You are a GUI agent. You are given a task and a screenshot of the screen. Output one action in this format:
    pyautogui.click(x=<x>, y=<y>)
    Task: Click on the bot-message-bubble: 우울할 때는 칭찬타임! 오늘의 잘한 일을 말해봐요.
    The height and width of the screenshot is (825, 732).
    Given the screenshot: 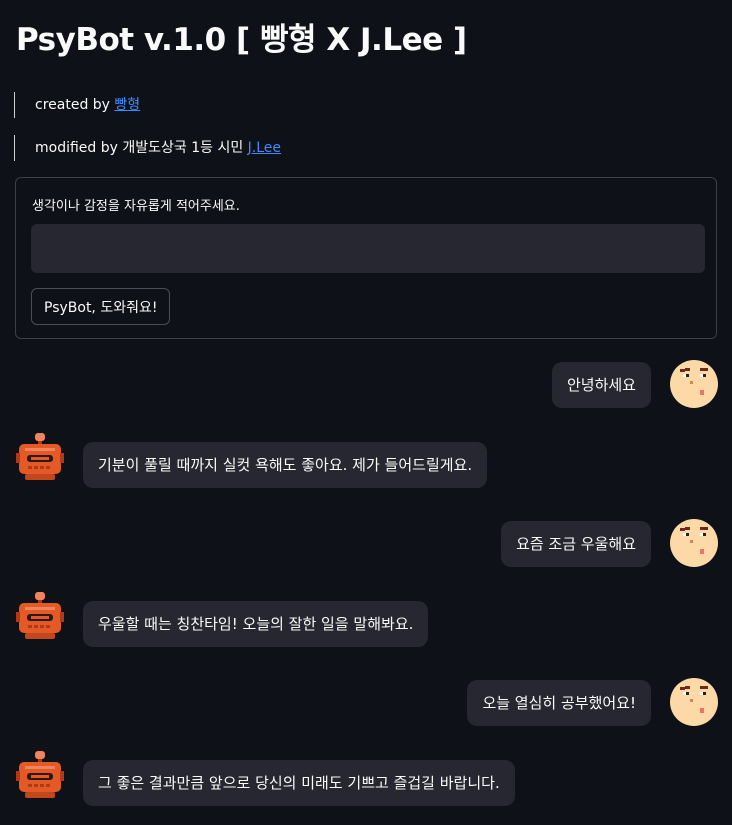 What is the action you would take?
    pyautogui.click(x=256, y=624)
    